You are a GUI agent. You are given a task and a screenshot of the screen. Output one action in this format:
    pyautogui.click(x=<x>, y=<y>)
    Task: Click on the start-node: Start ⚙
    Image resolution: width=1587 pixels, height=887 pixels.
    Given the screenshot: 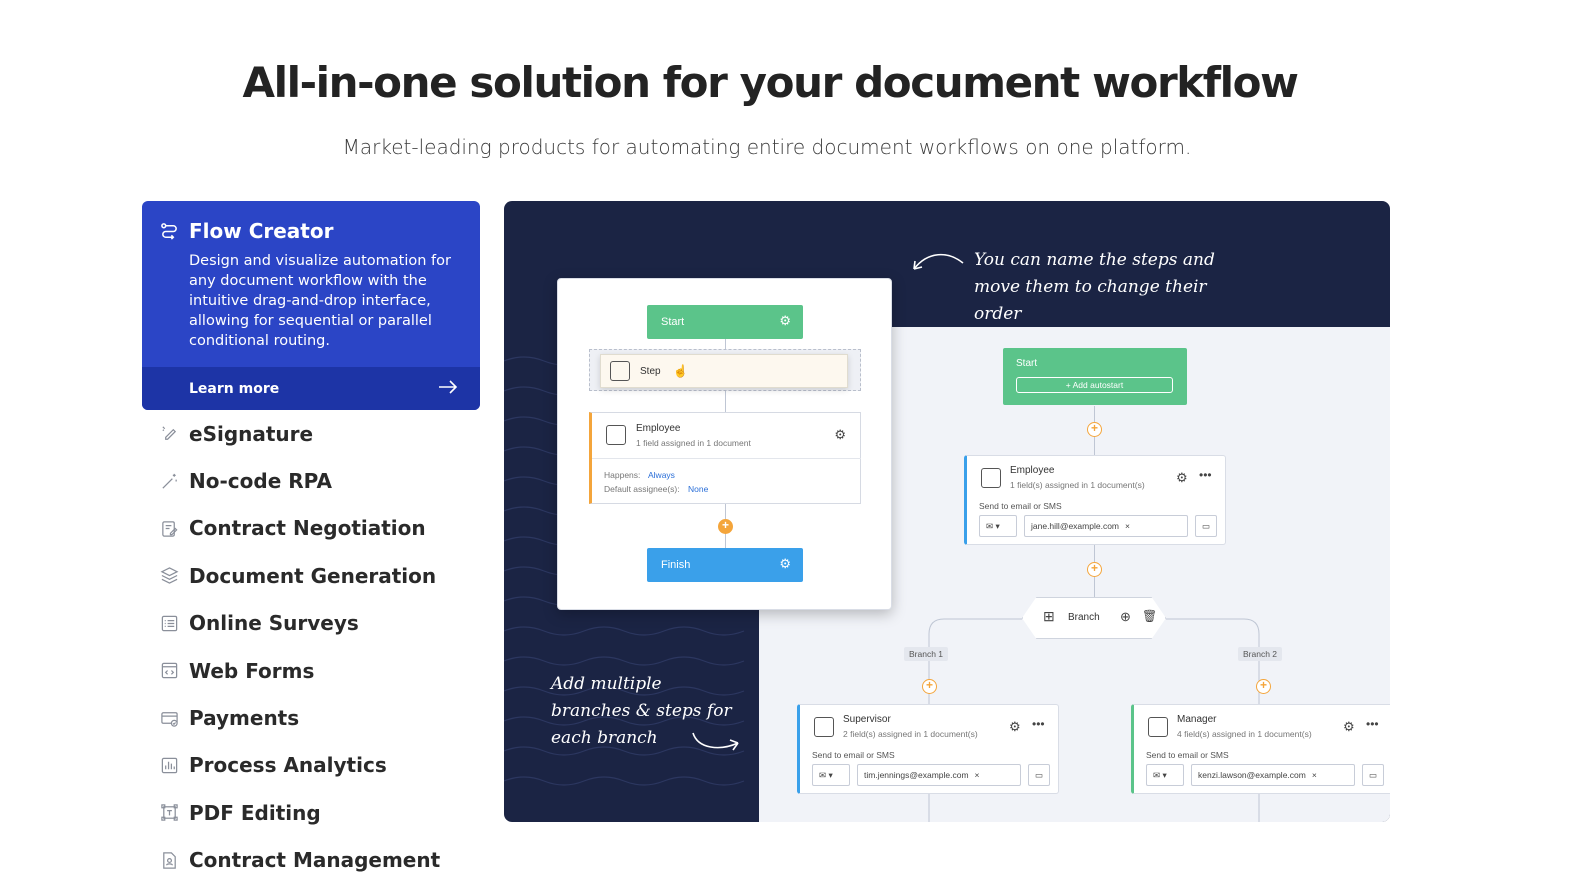 What is the action you would take?
    pyautogui.click(x=725, y=322)
    